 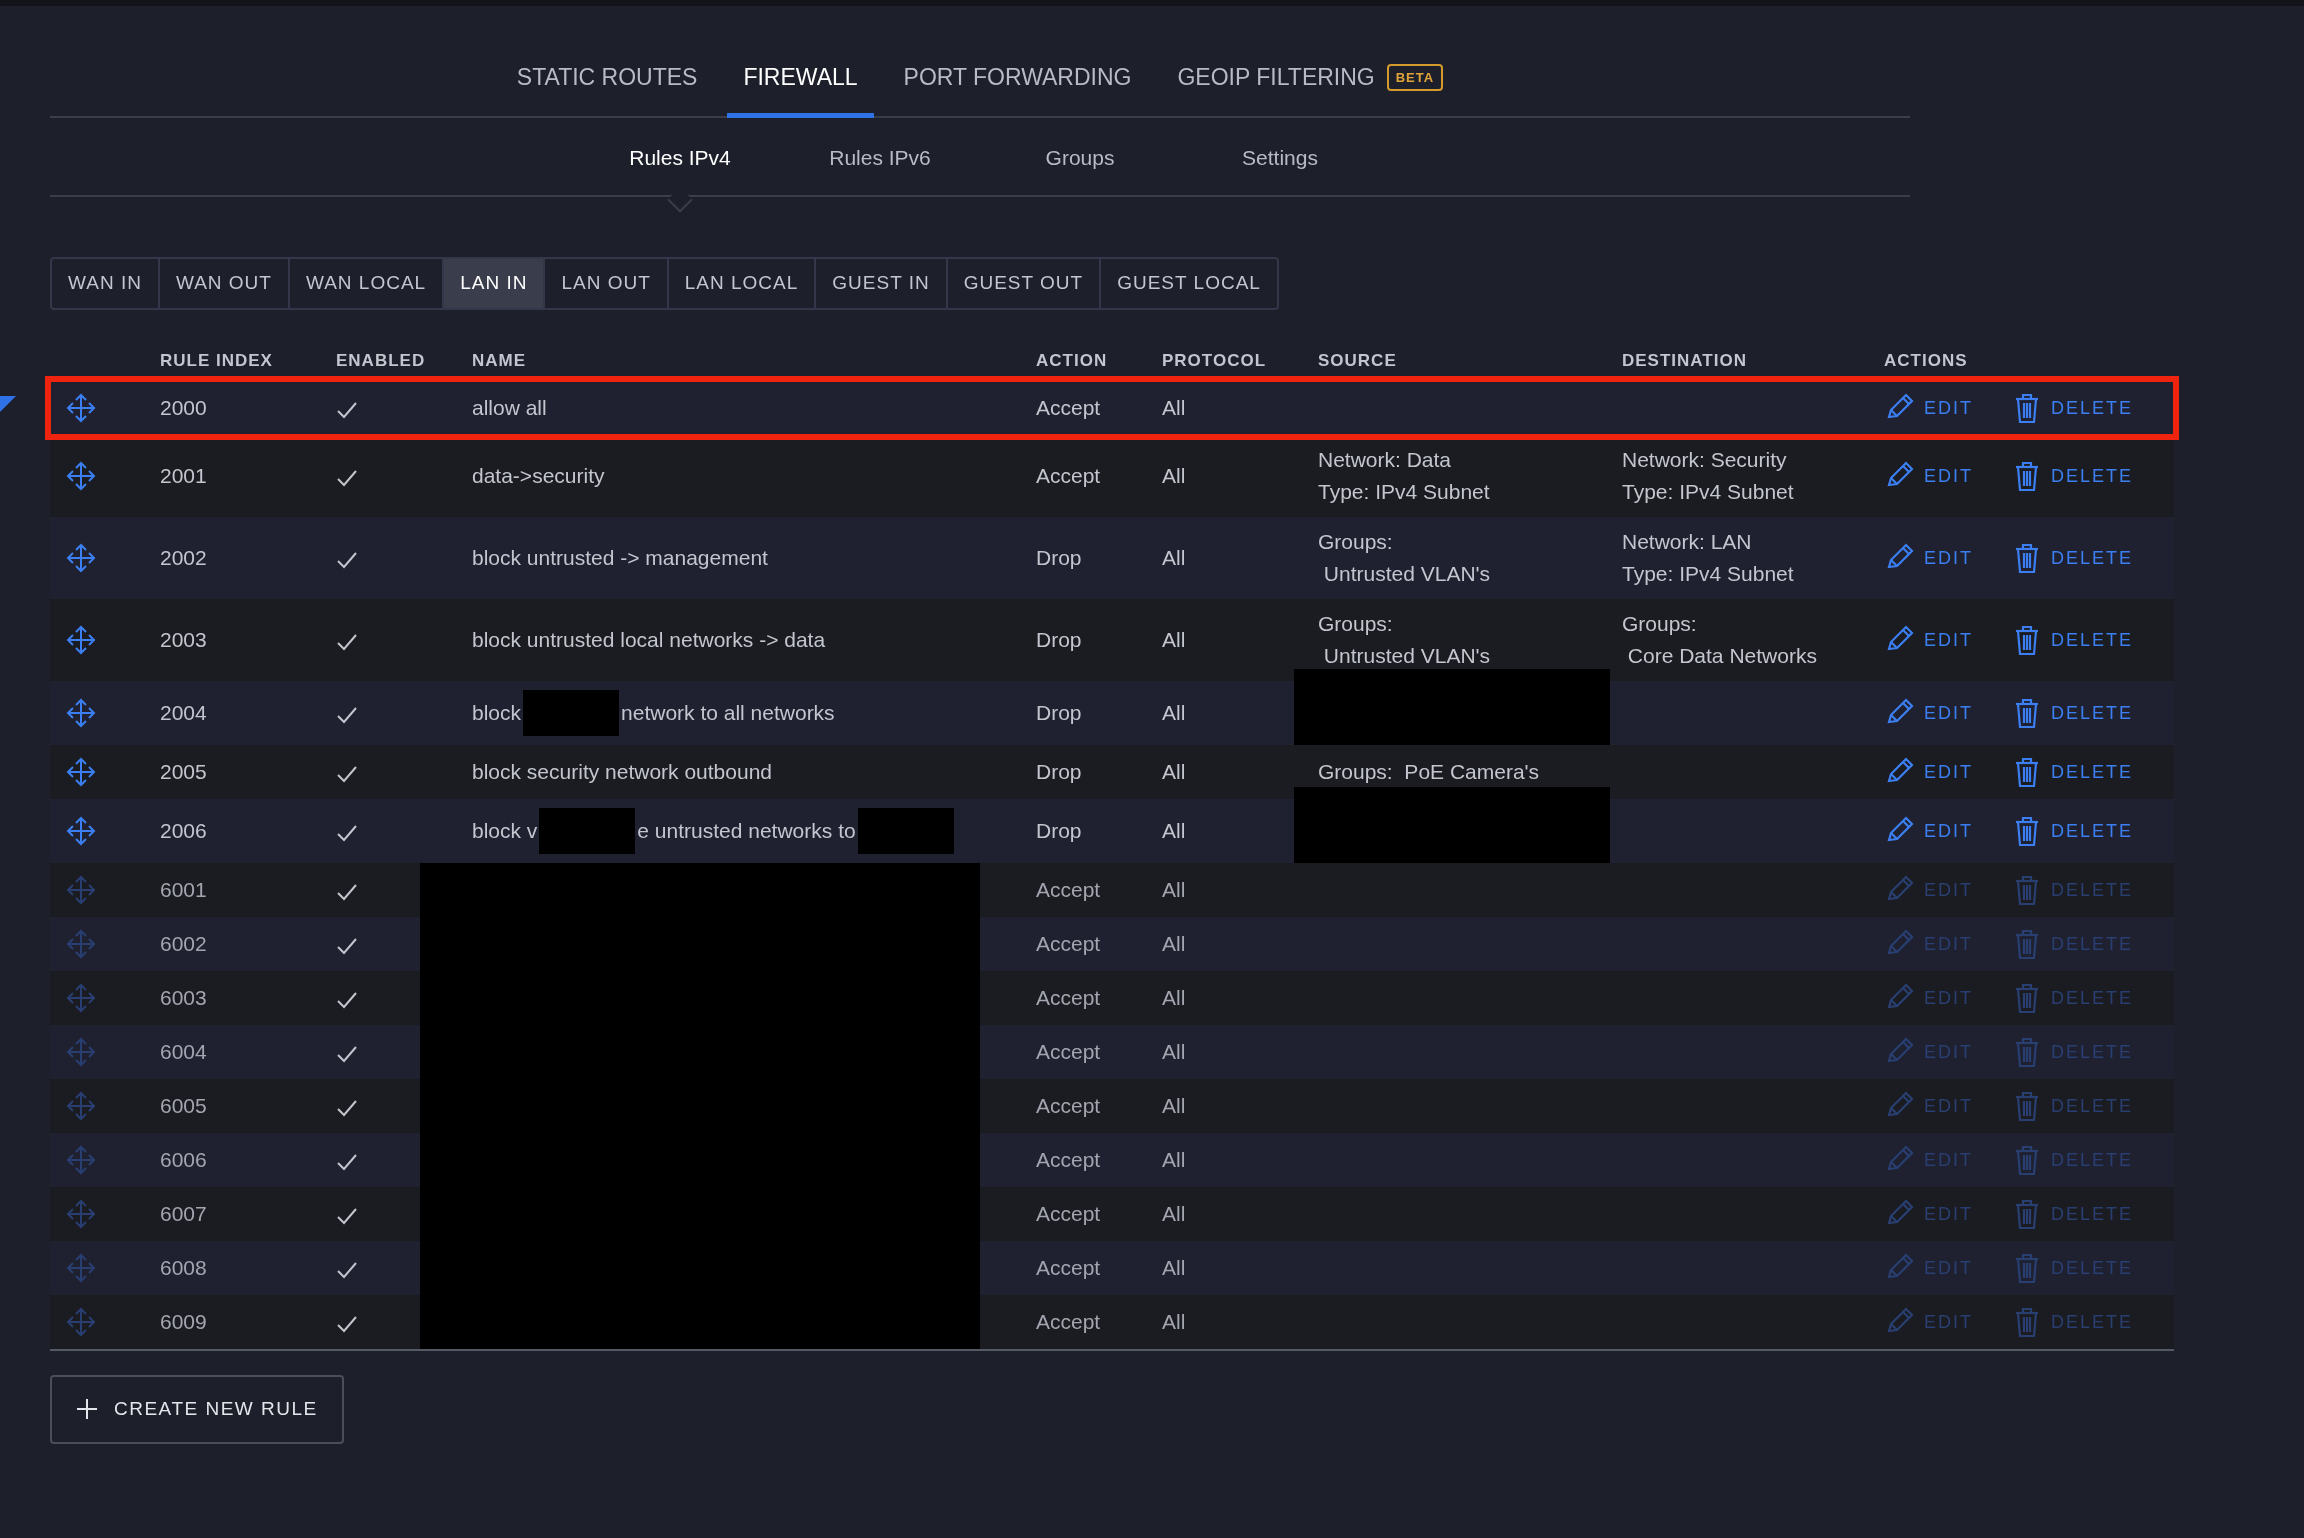 What do you see at coordinates (248, 1322) in the screenshot?
I see `table-cell: 6009` at bounding box center [248, 1322].